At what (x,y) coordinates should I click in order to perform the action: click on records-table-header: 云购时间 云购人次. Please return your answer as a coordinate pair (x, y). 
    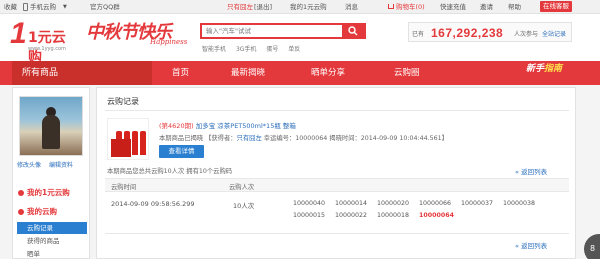
    Looking at the image, I should click on (337, 185).